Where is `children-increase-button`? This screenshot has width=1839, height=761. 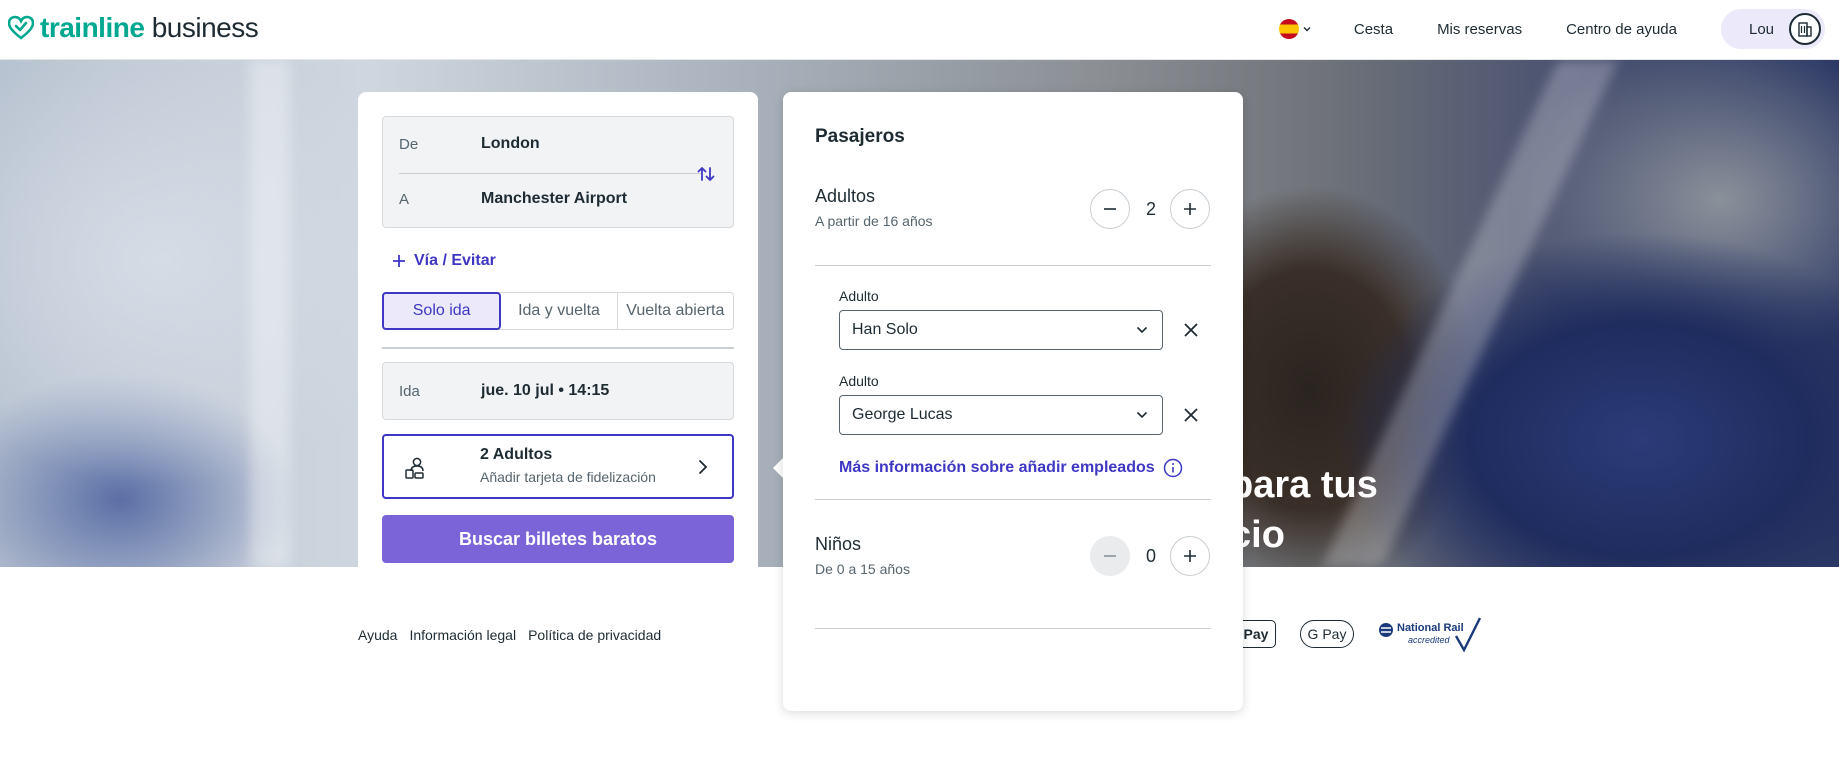
children-increase-button is located at coordinates (1190, 556).